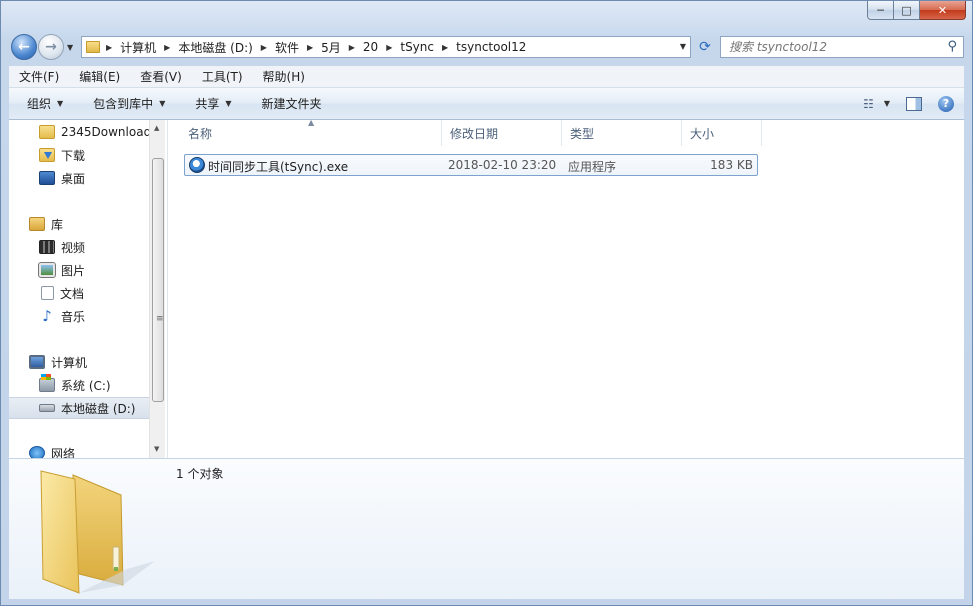 The width and height of the screenshot is (973, 606). I want to click on maximize-button: □, so click(907, 10).